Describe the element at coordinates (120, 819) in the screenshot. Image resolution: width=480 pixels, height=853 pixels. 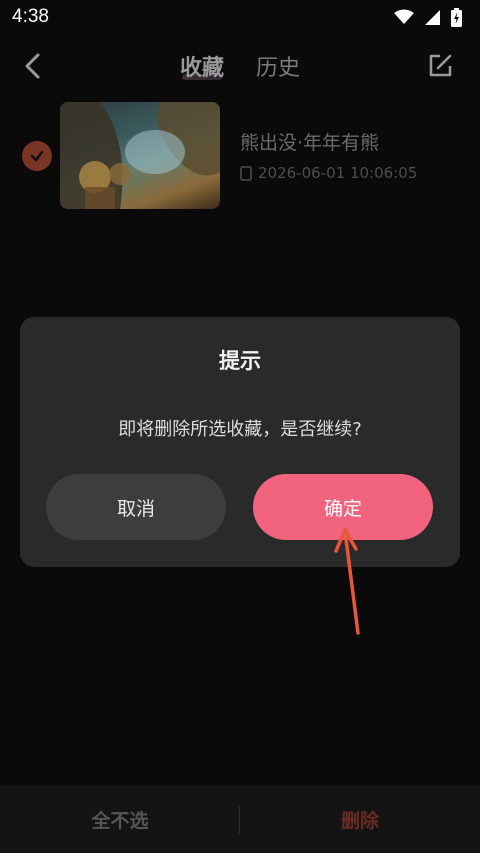
I see `select-none-button: 全不选` at that location.